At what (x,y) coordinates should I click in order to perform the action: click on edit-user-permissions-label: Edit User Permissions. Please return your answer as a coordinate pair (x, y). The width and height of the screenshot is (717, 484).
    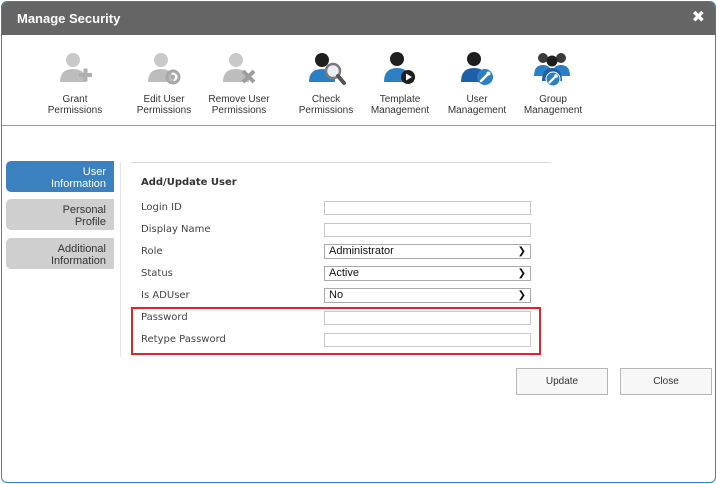
    Looking at the image, I should click on (164, 105).